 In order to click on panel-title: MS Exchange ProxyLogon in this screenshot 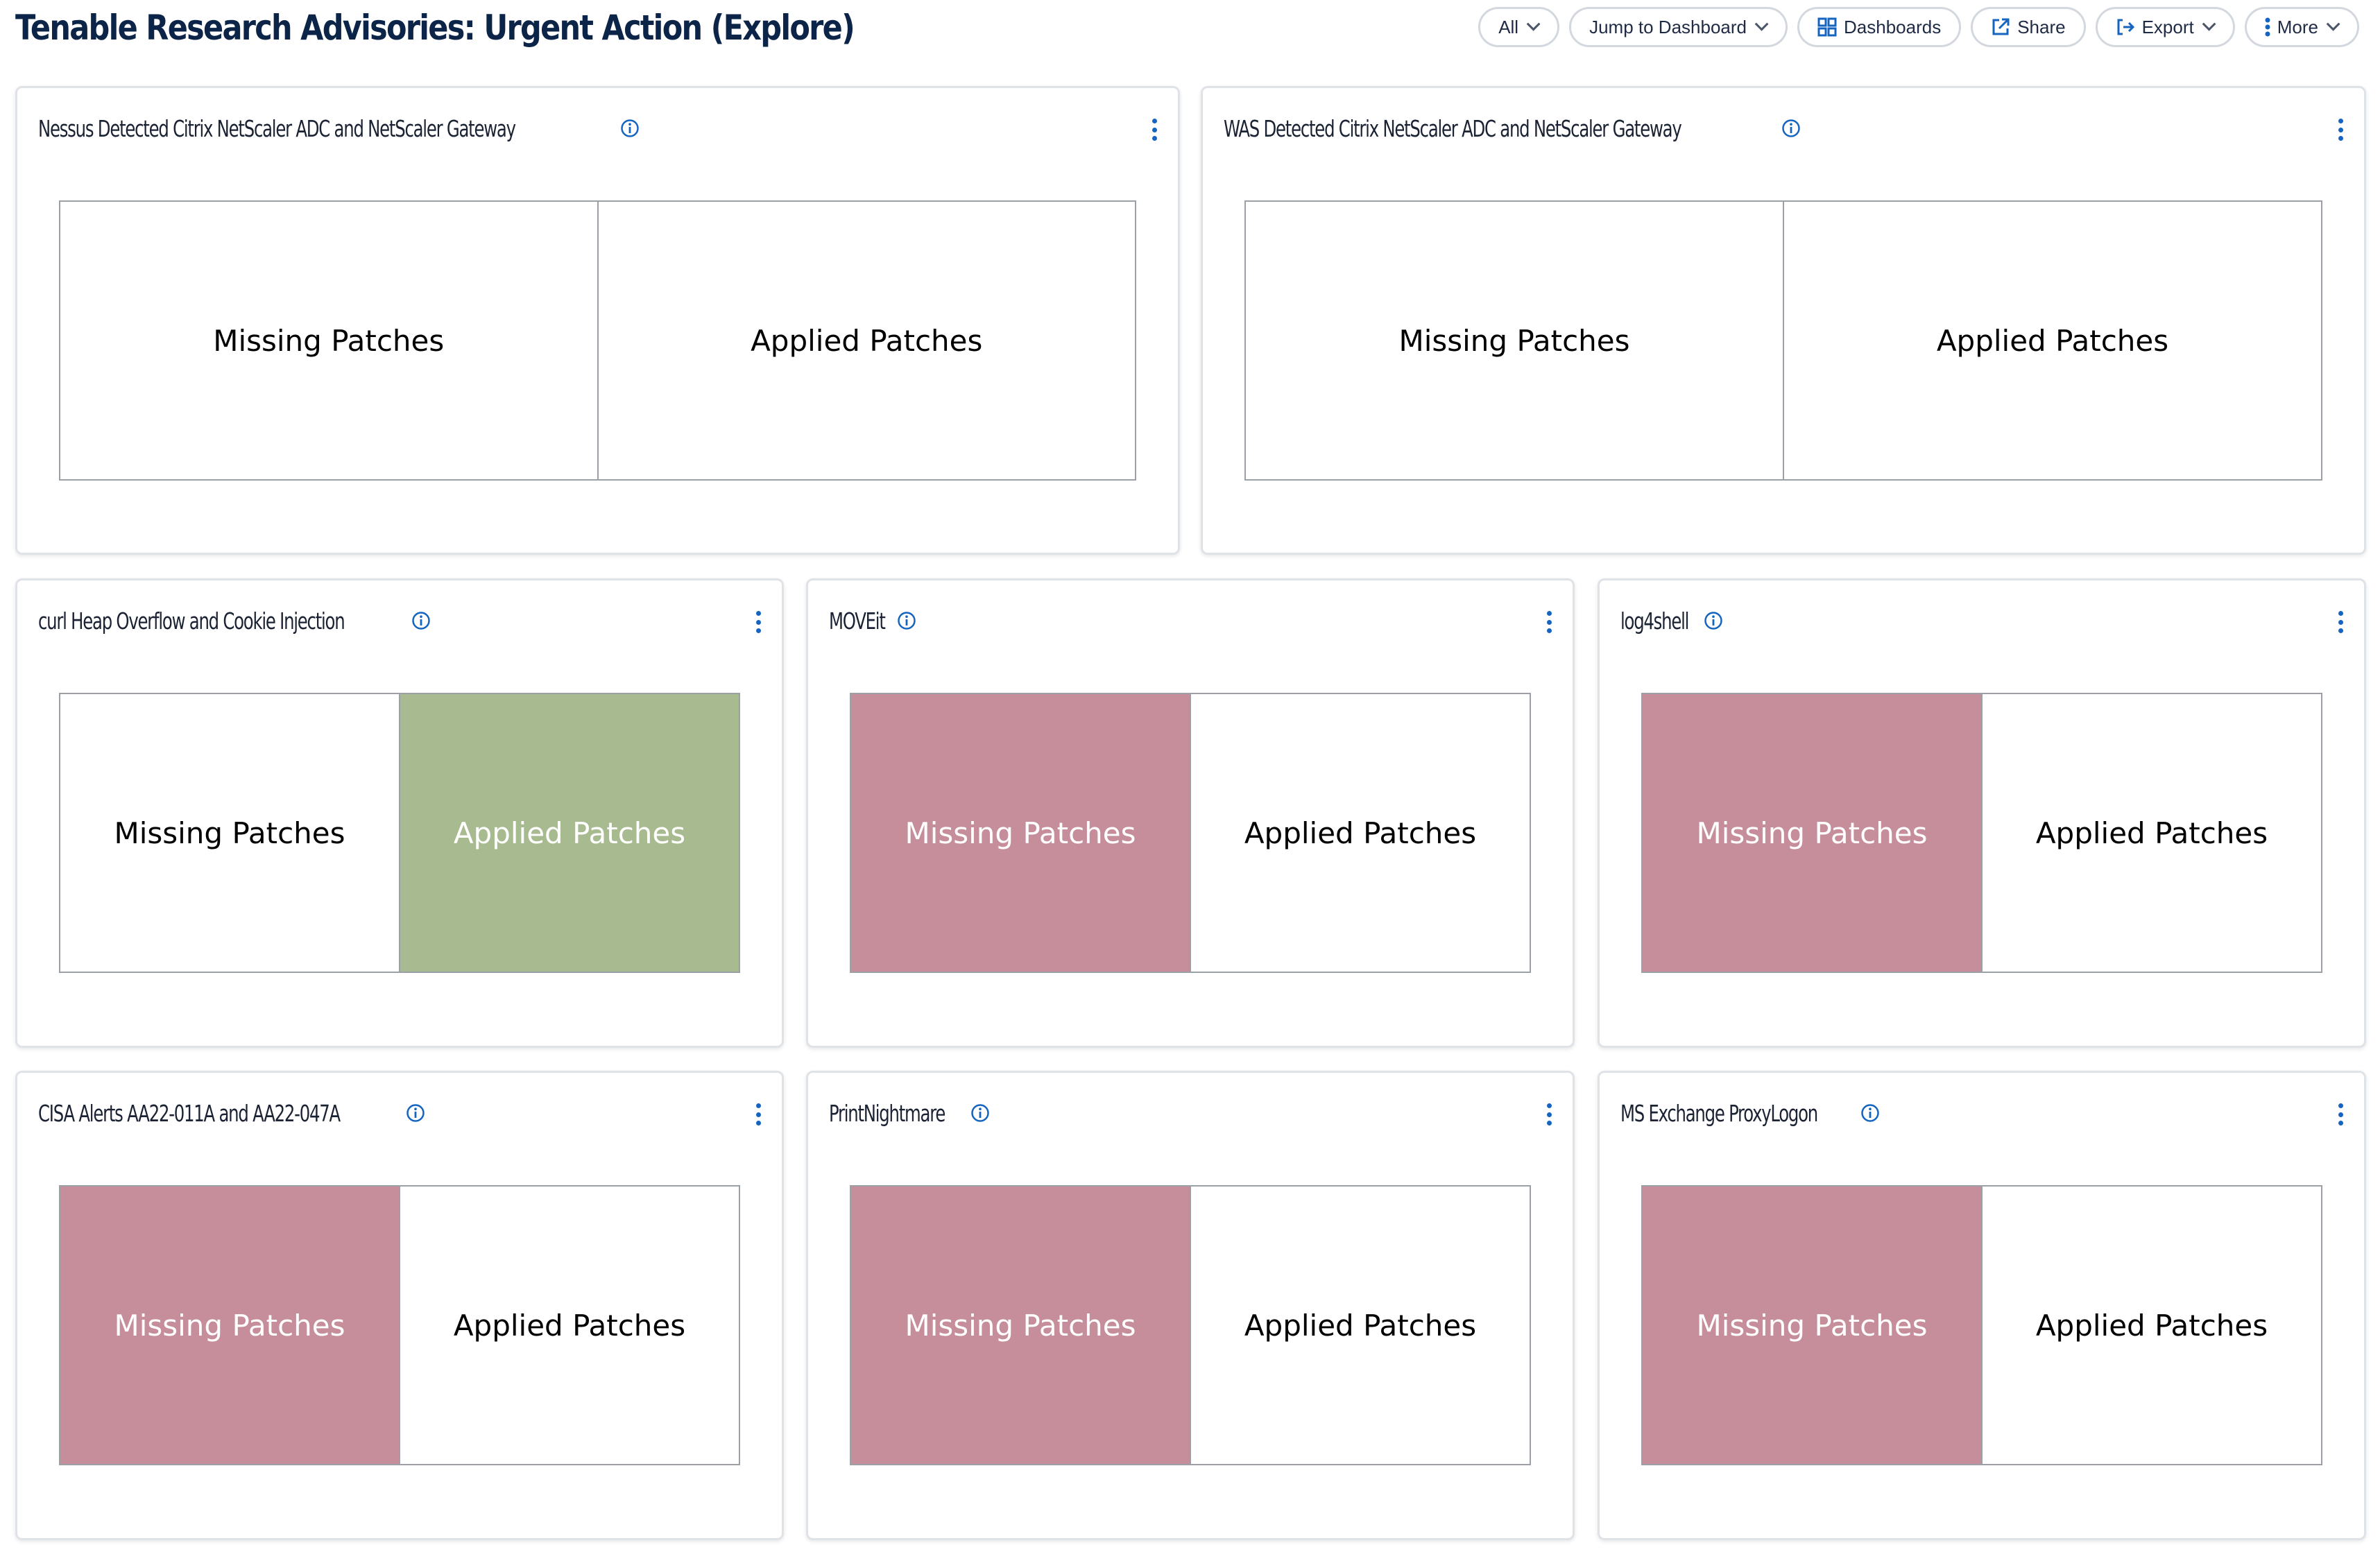, I will do `click(1719, 1113)`.